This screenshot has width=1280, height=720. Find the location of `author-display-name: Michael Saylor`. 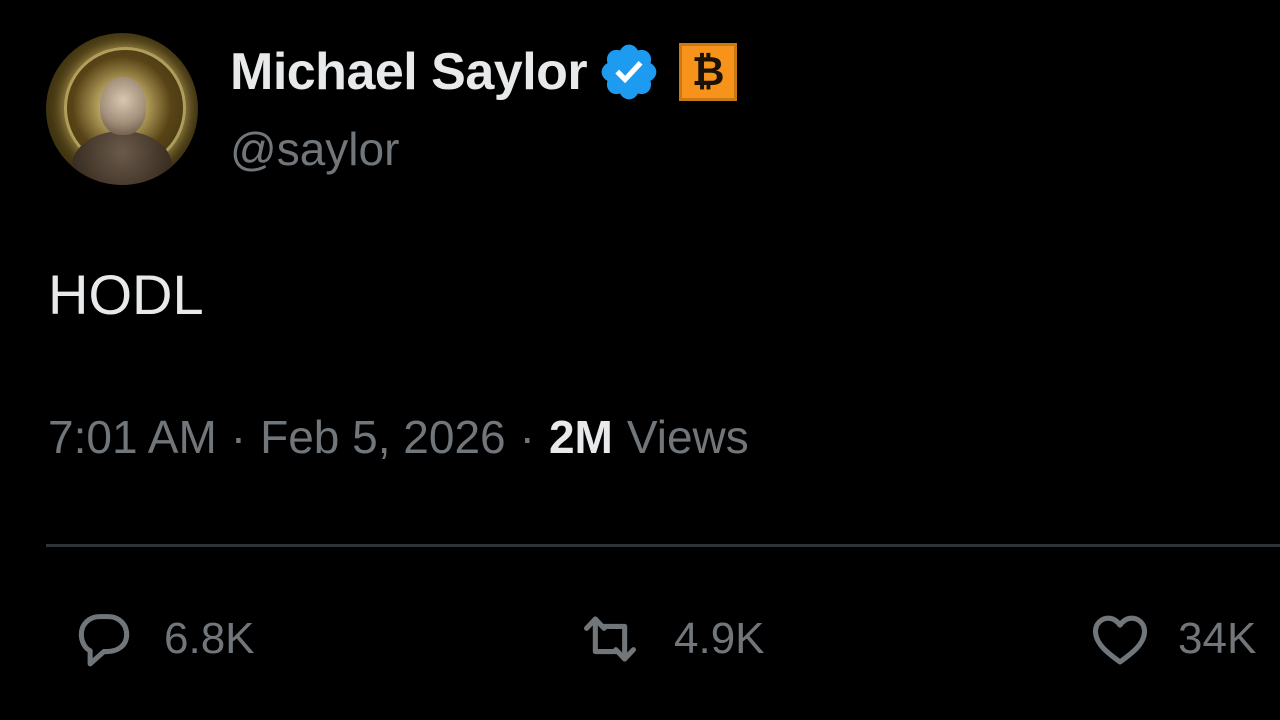

author-display-name: Michael Saylor is located at coordinates (409, 72).